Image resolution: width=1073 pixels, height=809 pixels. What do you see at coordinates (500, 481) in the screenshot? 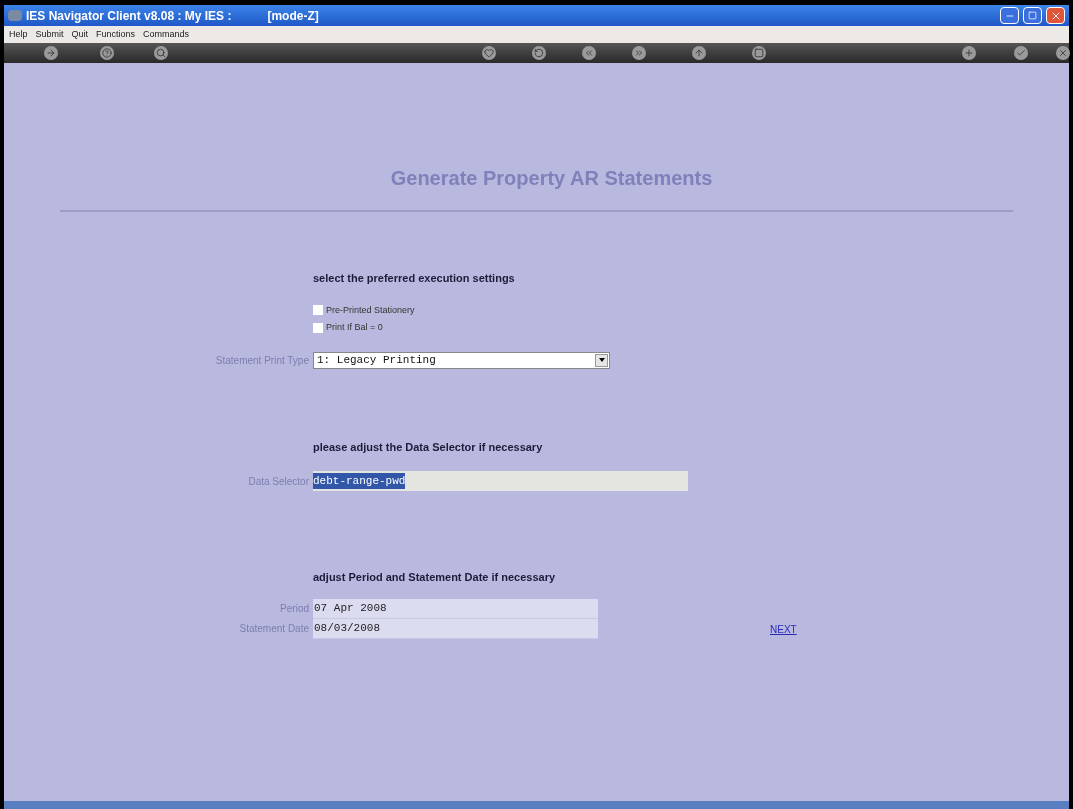
I see `data-selector-field: debt-range-pwd` at bounding box center [500, 481].